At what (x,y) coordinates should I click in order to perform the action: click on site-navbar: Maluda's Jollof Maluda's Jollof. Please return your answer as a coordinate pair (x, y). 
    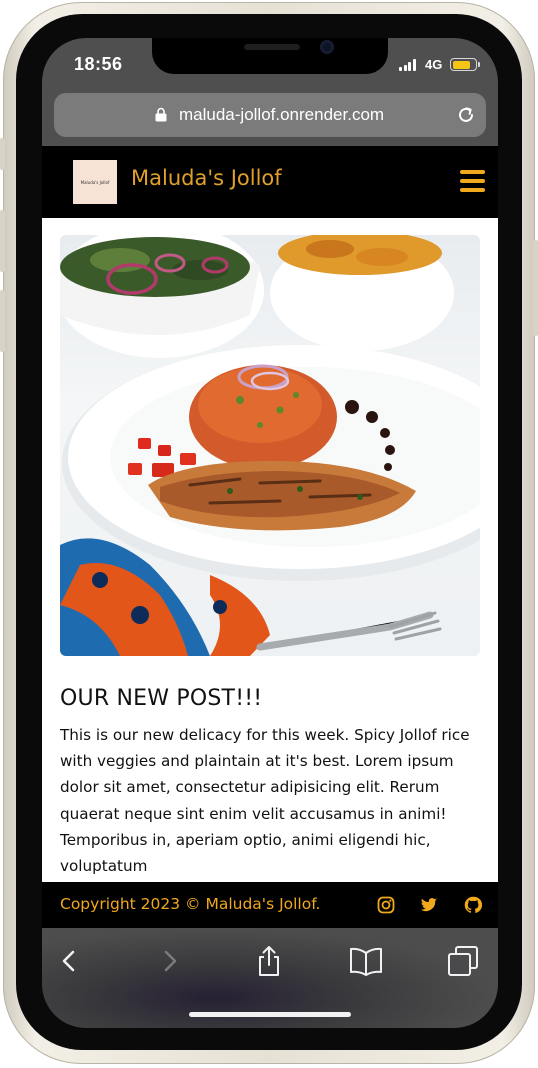
    Looking at the image, I should click on (270, 182).